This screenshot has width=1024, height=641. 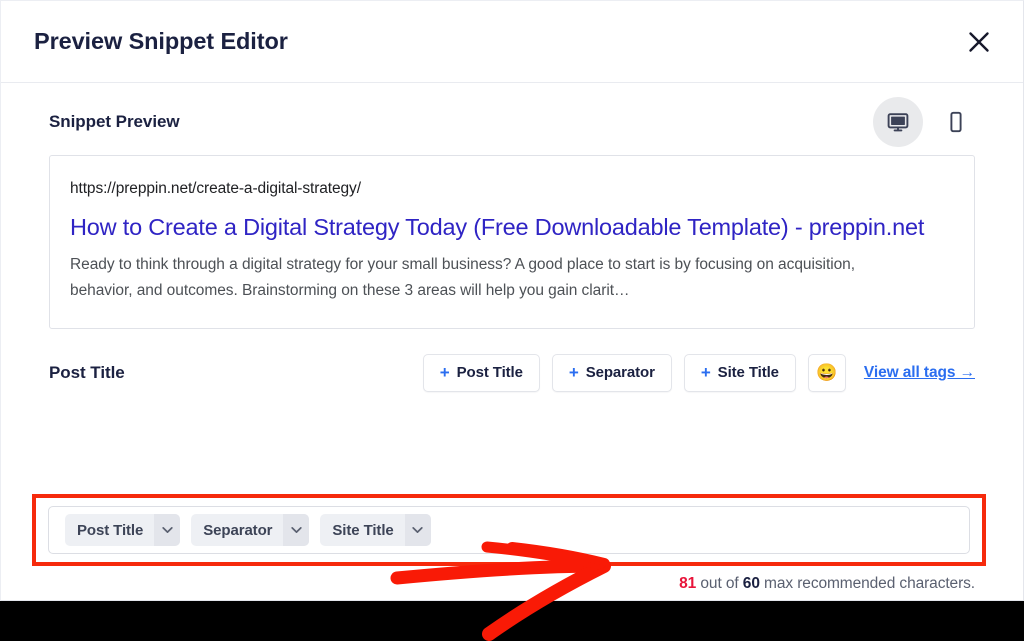 I want to click on character-count-max: 60, so click(x=751, y=583).